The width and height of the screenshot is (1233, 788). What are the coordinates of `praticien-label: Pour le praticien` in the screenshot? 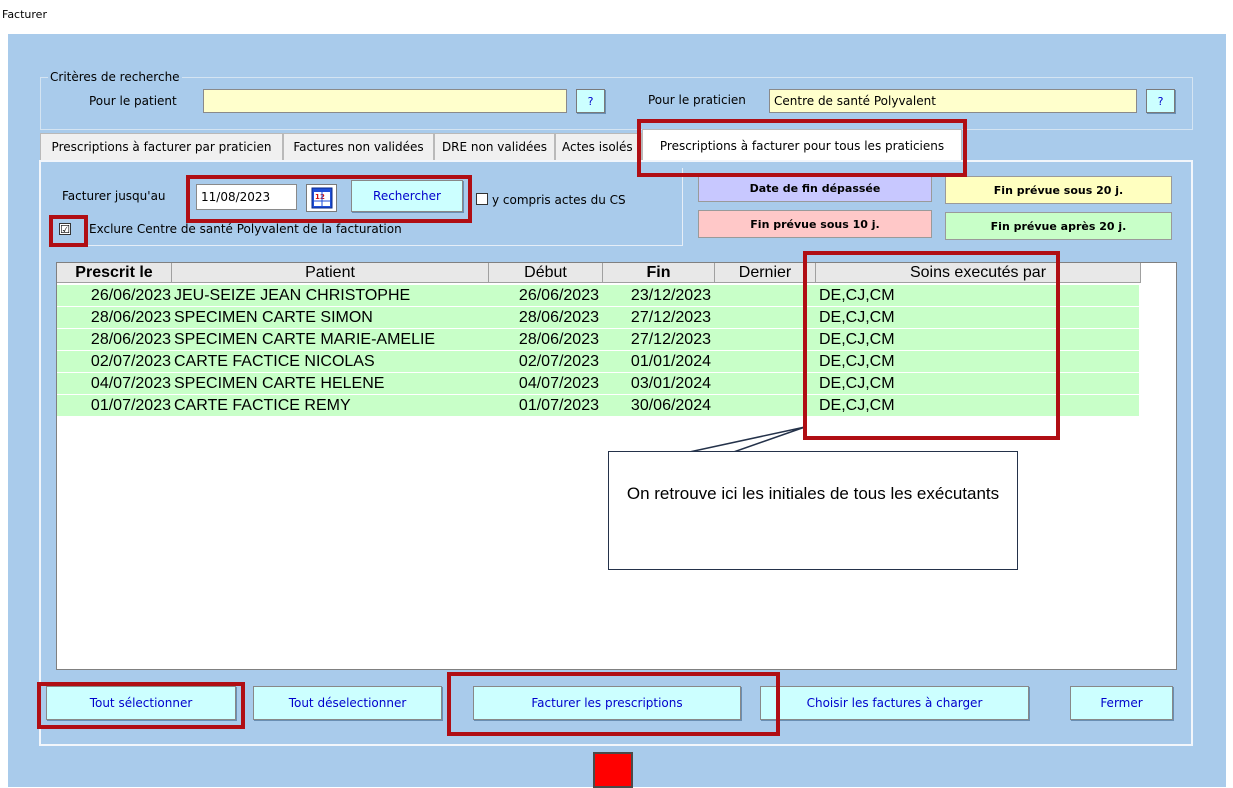 It's located at (697, 100).